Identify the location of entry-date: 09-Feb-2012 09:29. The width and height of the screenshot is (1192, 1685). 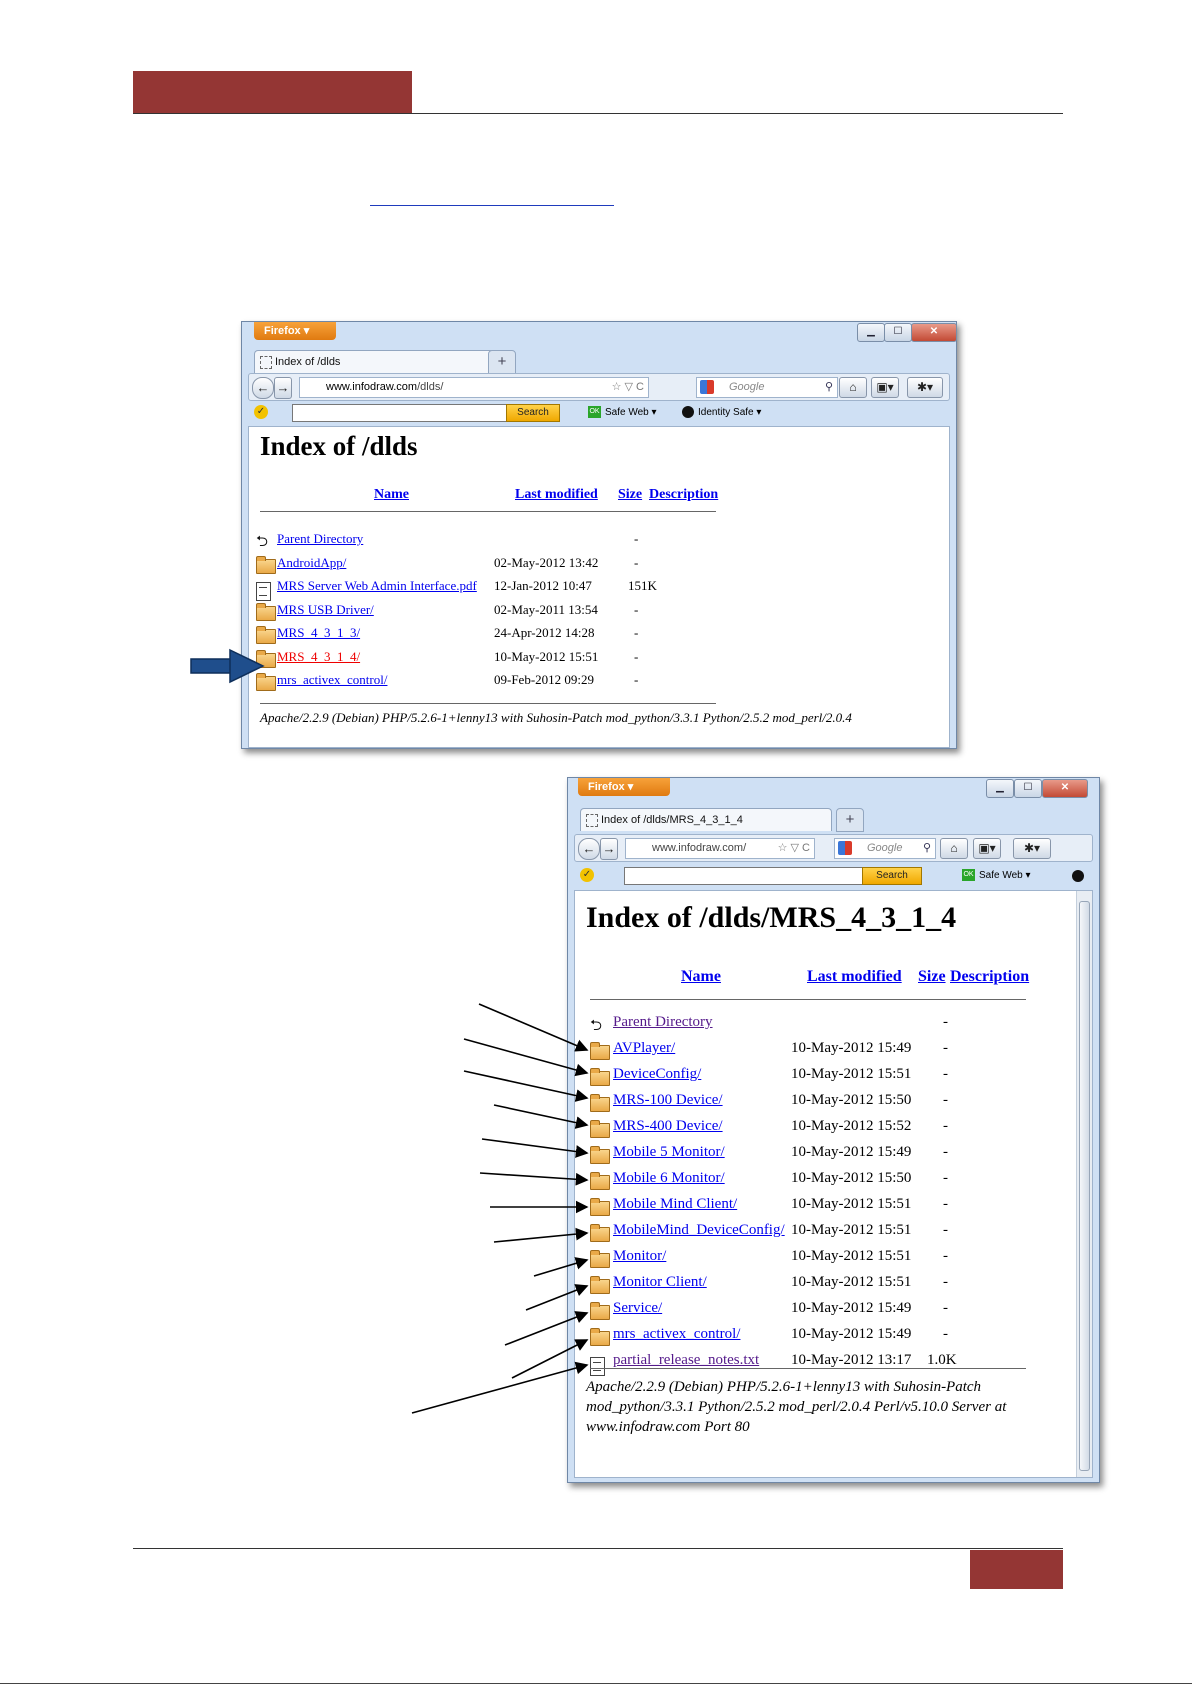
(544, 679).